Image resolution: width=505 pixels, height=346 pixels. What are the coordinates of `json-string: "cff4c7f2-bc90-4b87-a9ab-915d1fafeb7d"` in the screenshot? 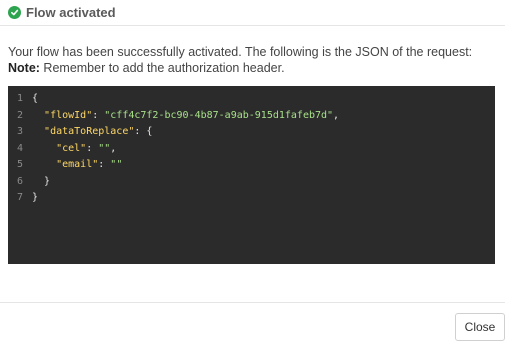 It's located at (219, 115).